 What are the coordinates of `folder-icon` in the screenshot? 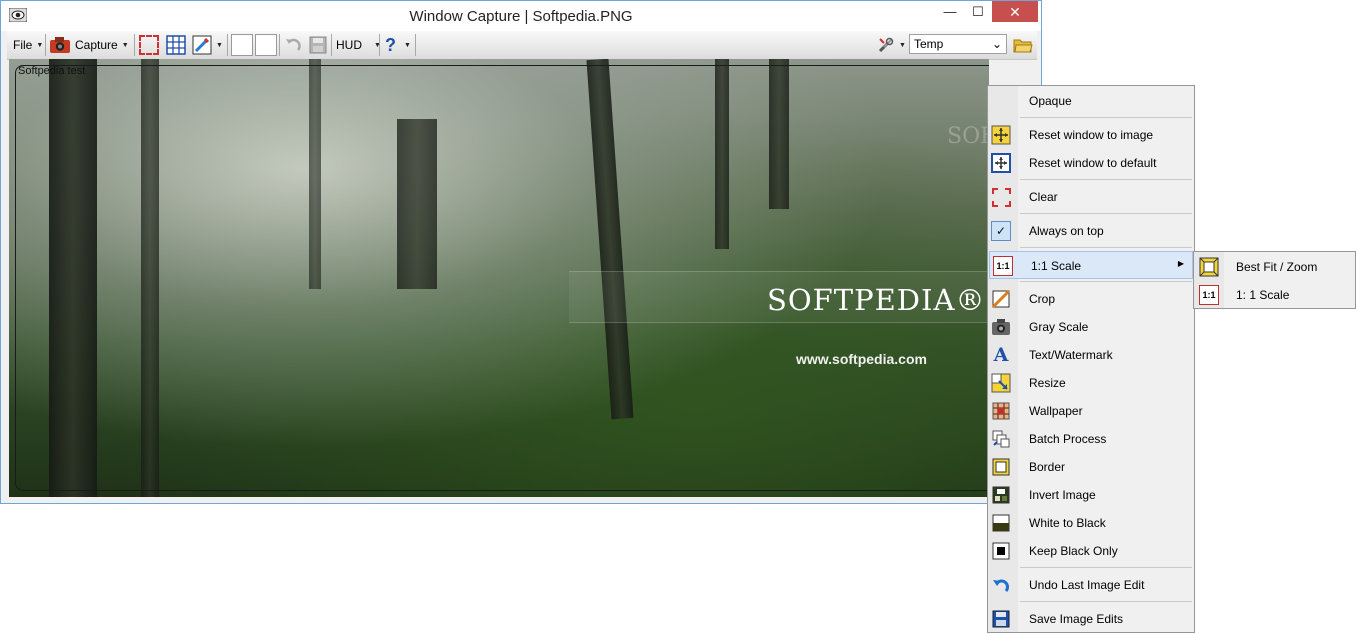 It's located at (1023, 46).